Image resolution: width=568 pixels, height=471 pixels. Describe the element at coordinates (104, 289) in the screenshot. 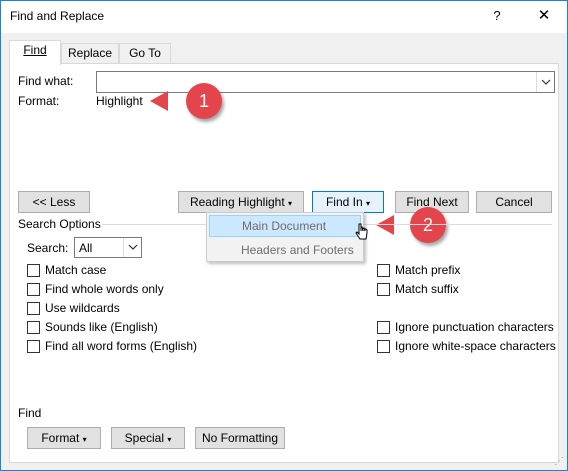

I see `checkbox-label: Find whole words only` at that location.